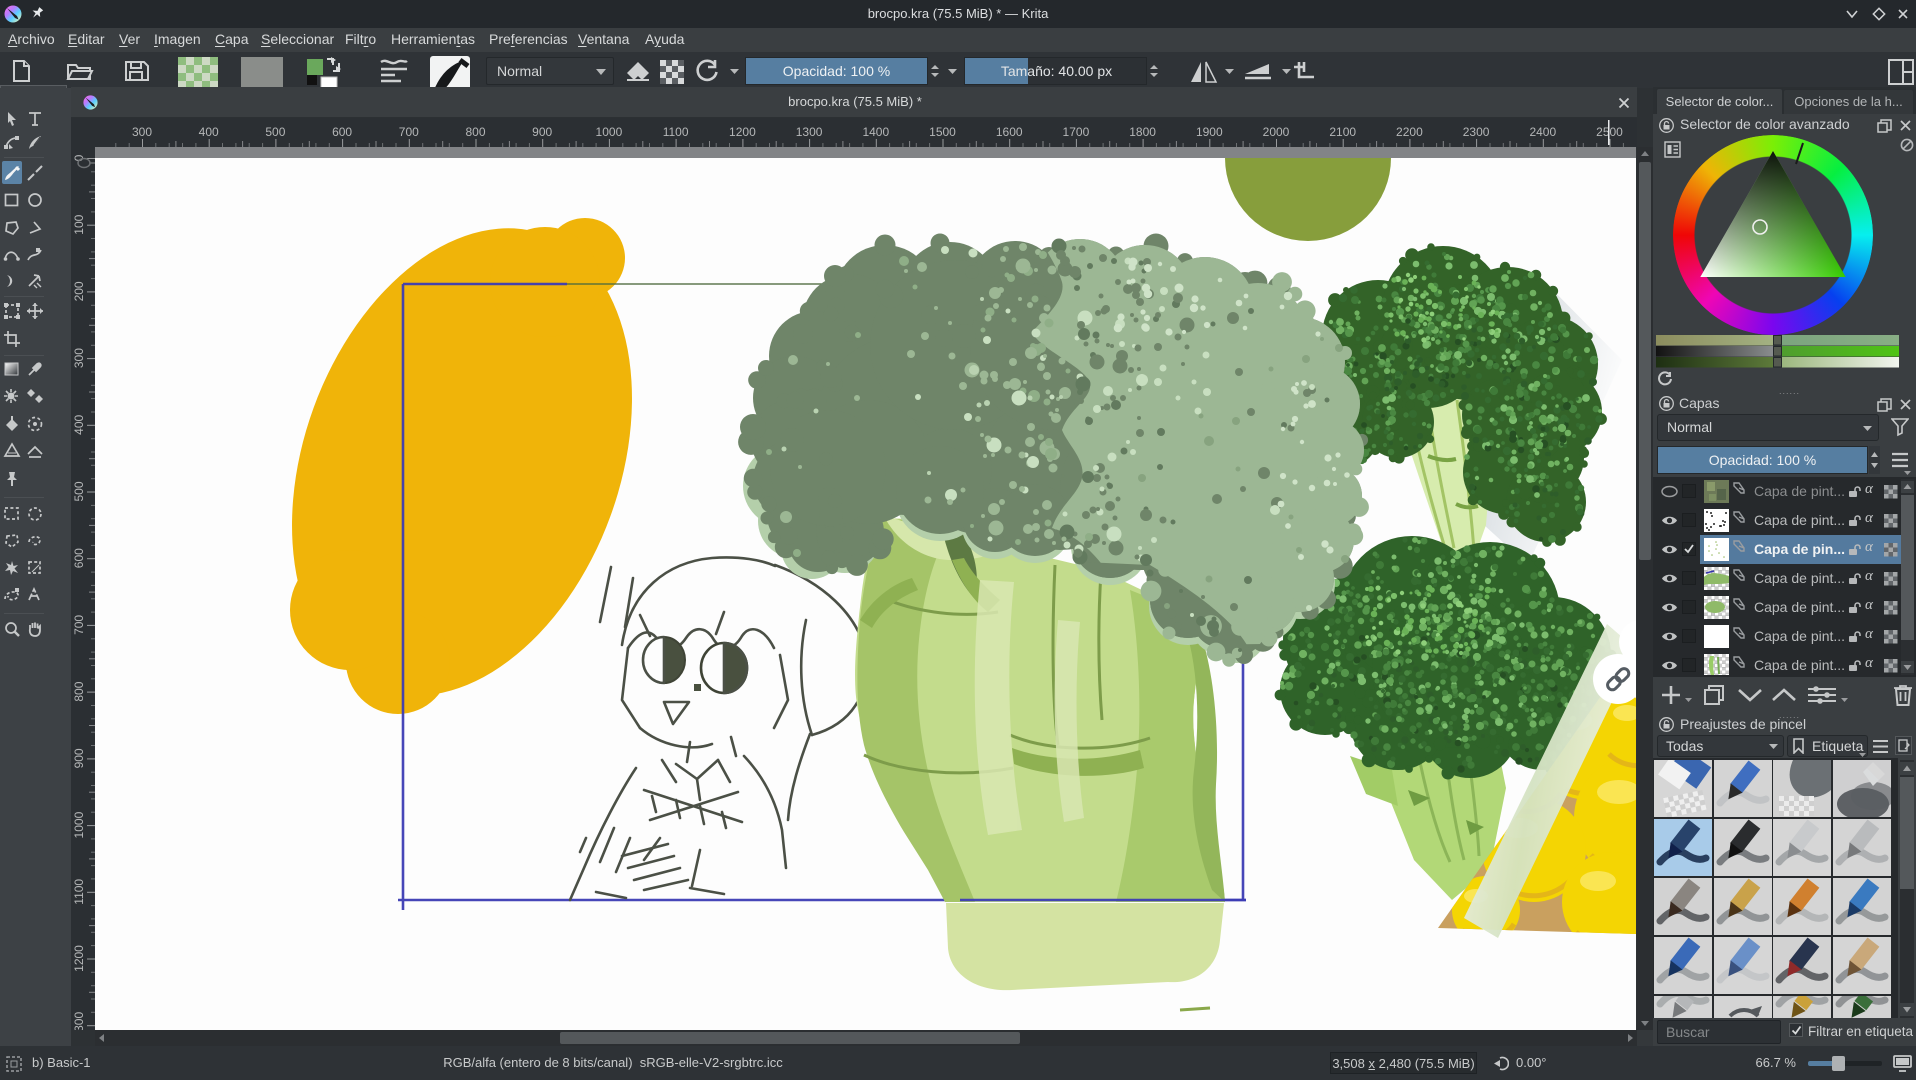 The height and width of the screenshot is (1080, 1916). Describe the element at coordinates (875, 132) in the screenshot. I see `svg-text: 1400` at that location.